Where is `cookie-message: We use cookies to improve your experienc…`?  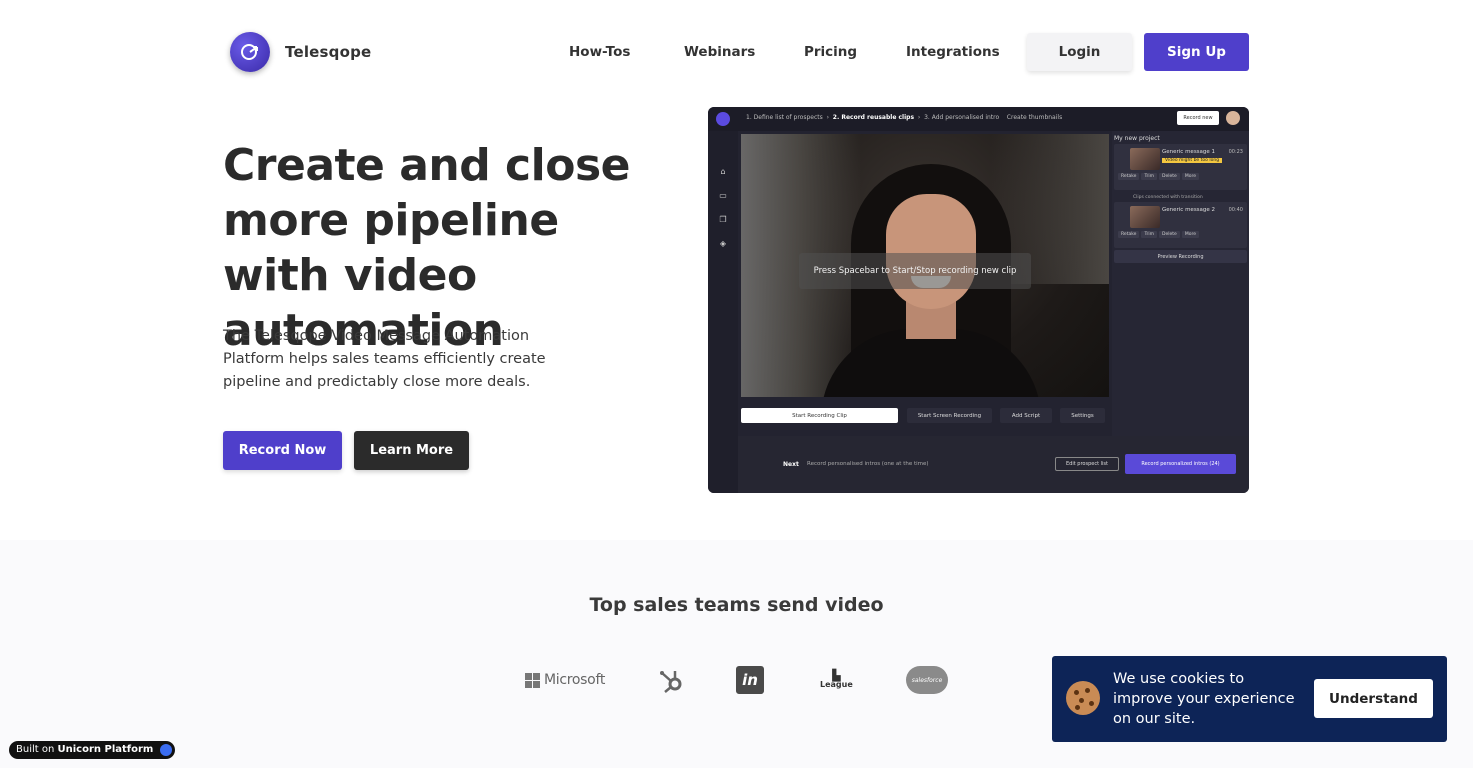 cookie-message: We use cookies to improve your experienc… is located at coordinates (1204, 699).